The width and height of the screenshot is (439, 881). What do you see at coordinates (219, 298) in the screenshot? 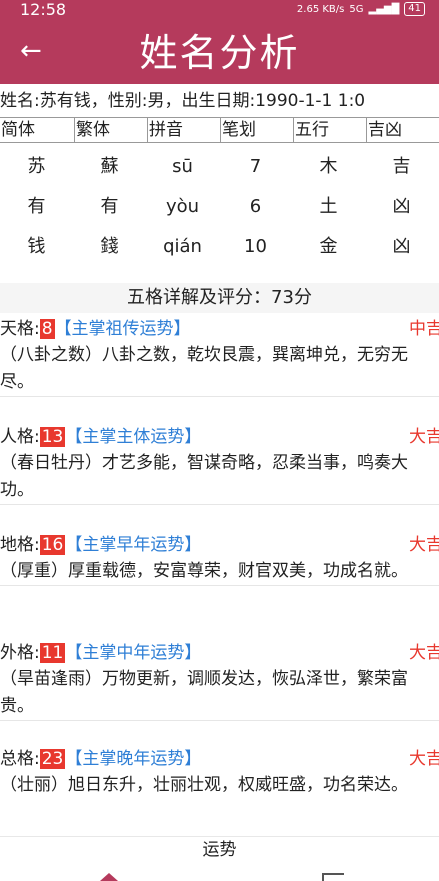
I see `score-title: 五格详解及评分：73分` at bounding box center [219, 298].